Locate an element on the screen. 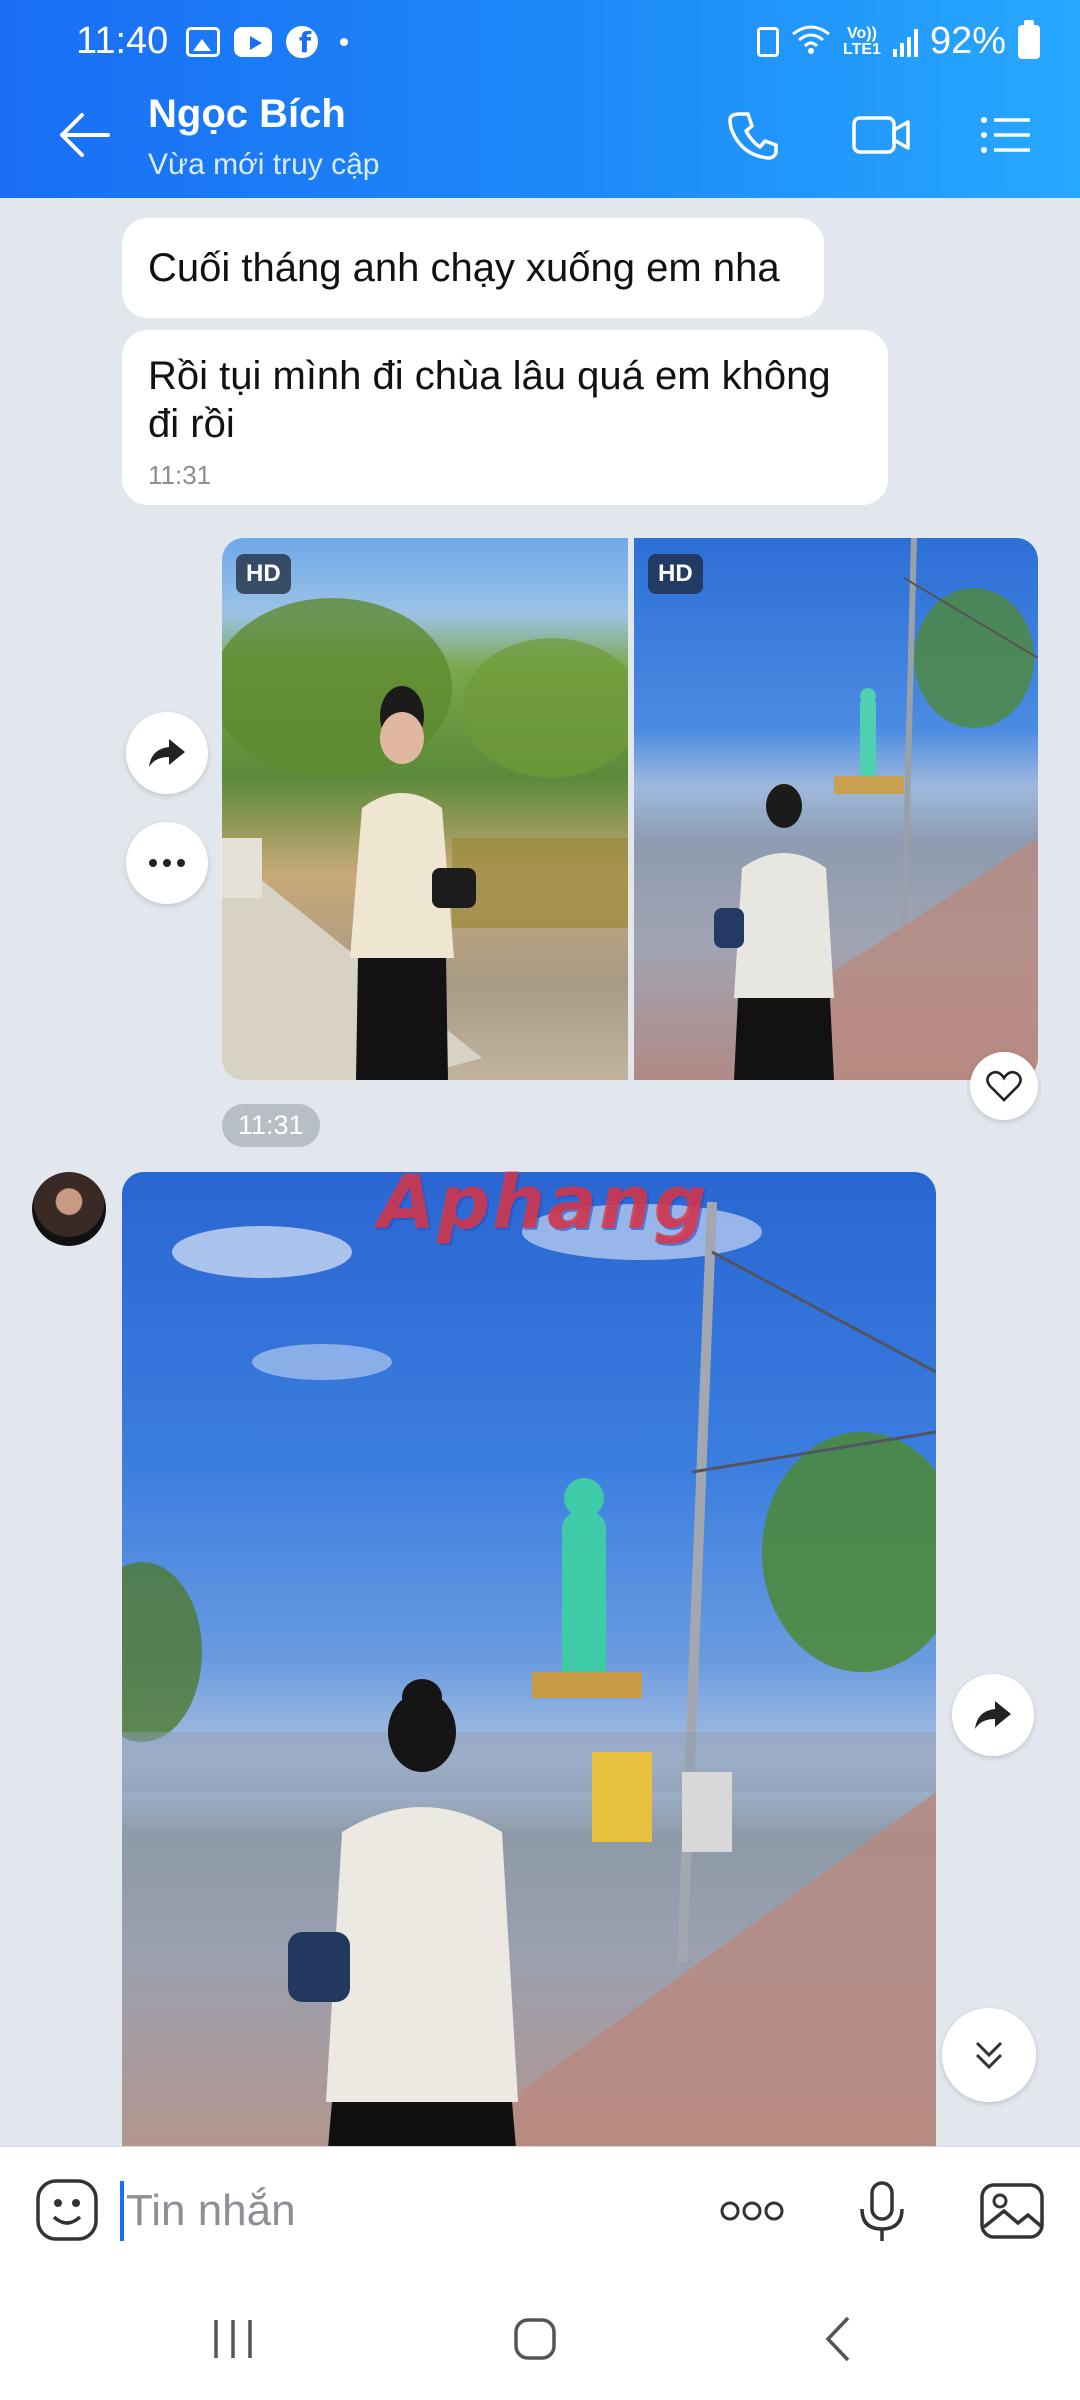  battery-icon is located at coordinates (1029, 39).